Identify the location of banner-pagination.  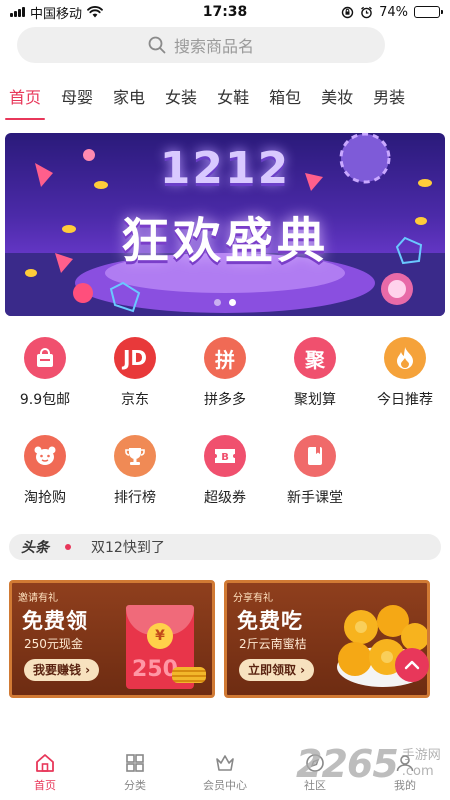
(225, 302).